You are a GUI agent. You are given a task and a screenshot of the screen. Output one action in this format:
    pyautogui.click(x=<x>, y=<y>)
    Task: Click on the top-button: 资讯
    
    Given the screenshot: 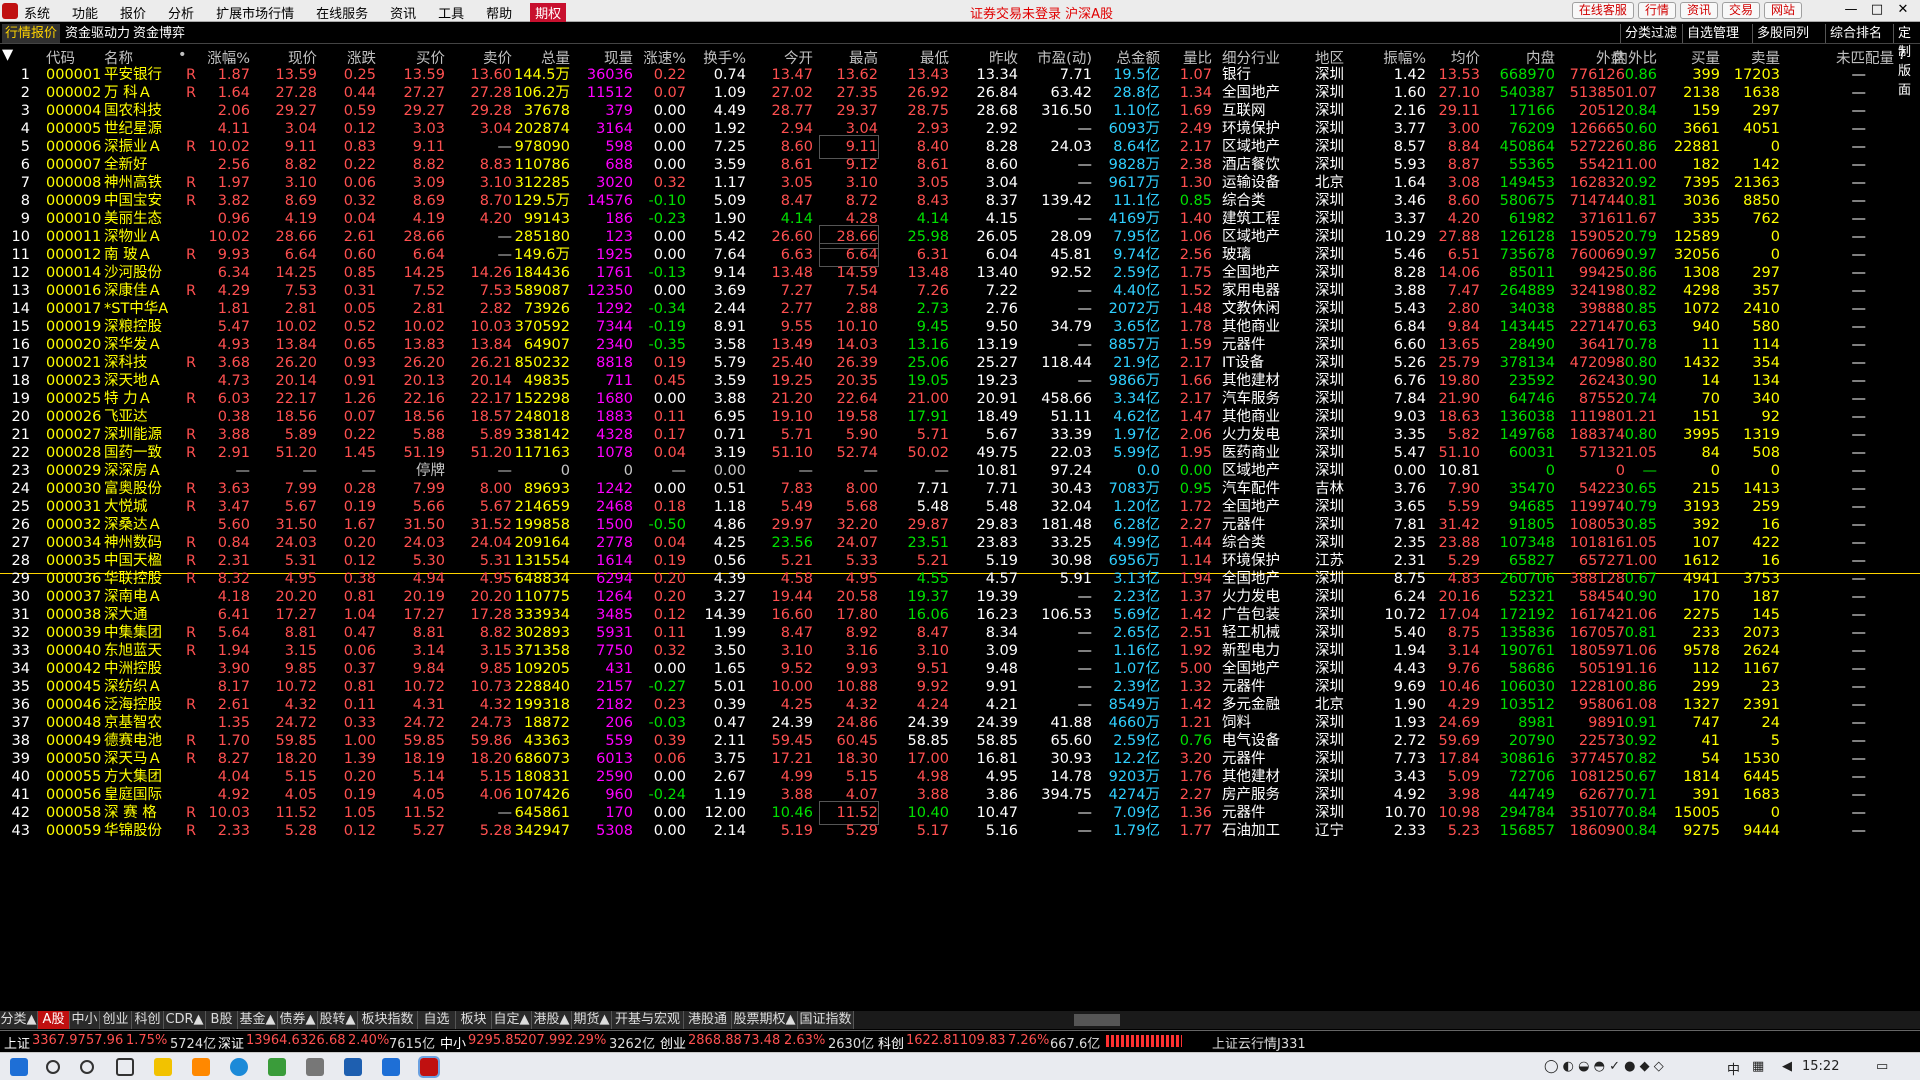 What is the action you would take?
    pyautogui.click(x=1698, y=10)
    